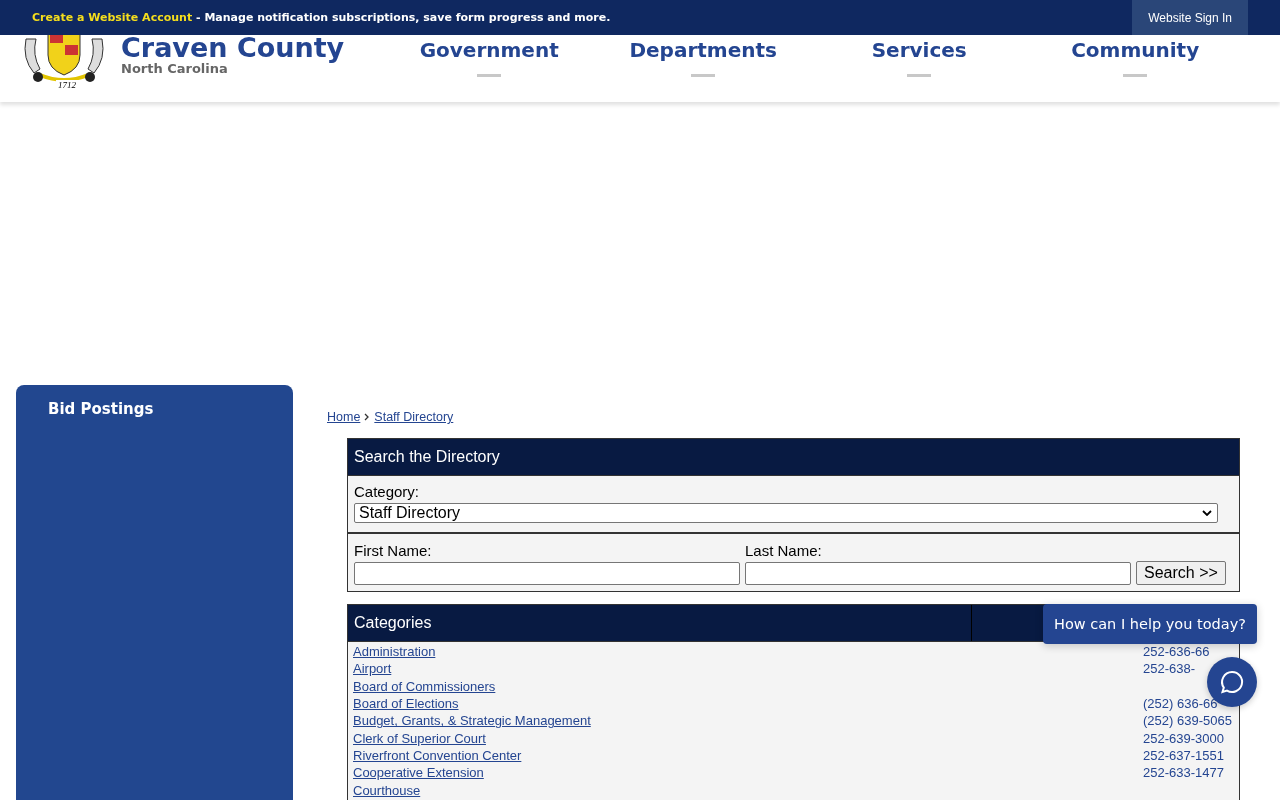  I want to click on field-label: First Name:, so click(393, 550).